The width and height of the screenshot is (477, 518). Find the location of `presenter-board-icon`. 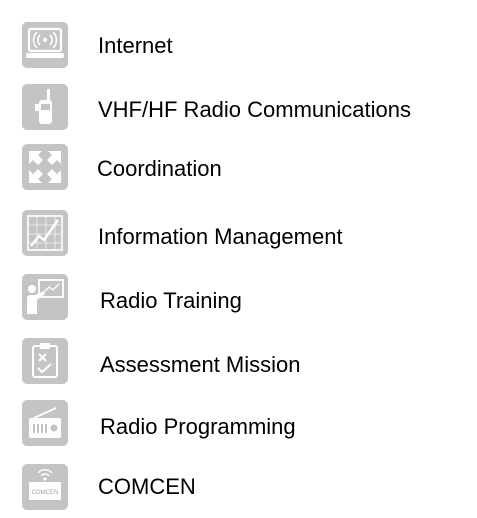

presenter-board-icon is located at coordinates (45, 297).